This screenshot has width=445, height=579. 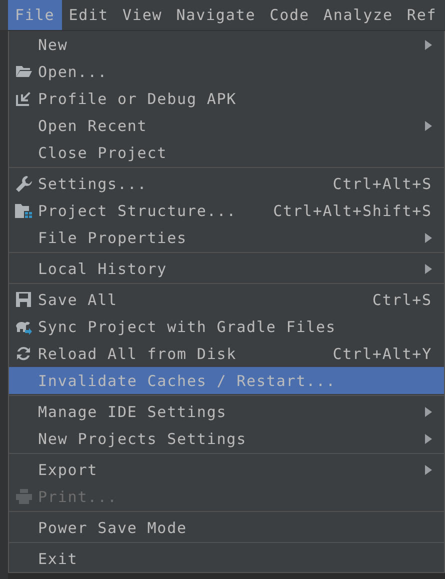 I want to click on menu-item: Project Structure... Ctrl+Alt+Shift+S, so click(x=226, y=210).